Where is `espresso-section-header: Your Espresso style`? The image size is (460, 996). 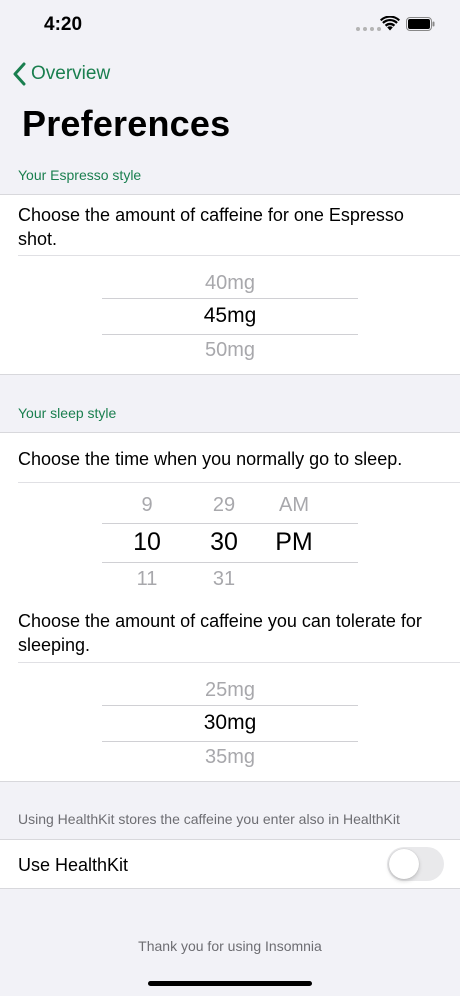 espresso-section-header: Your Espresso style is located at coordinates (80, 175).